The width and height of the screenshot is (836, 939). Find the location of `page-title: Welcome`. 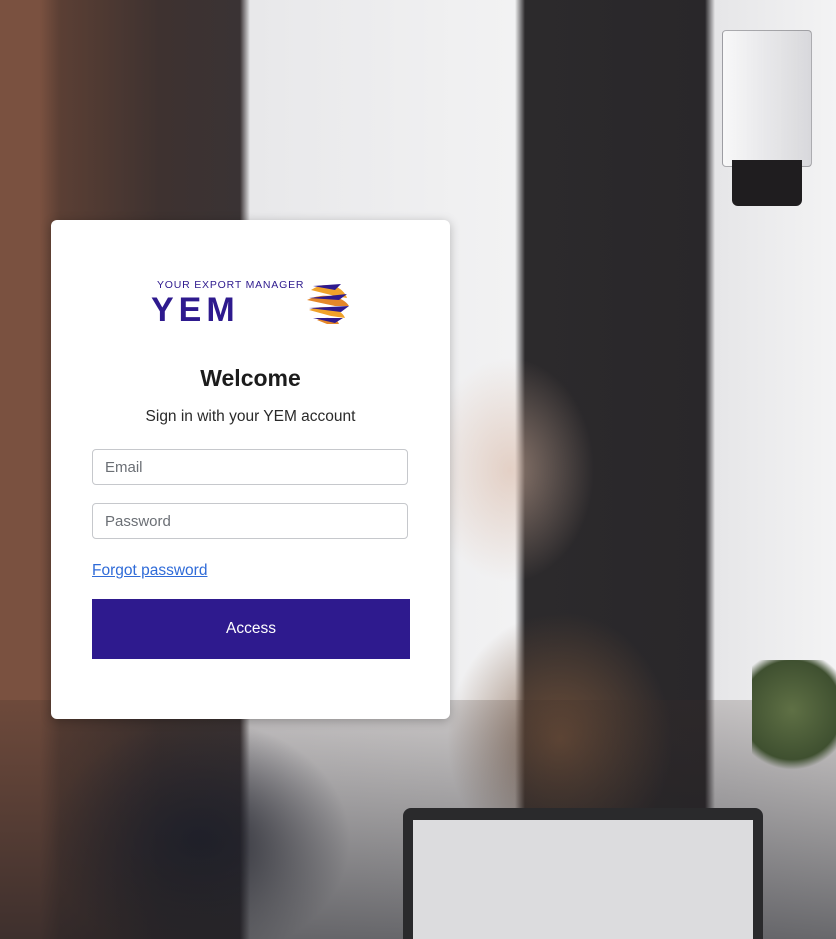

page-title: Welcome is located at coordinates (250, 378).